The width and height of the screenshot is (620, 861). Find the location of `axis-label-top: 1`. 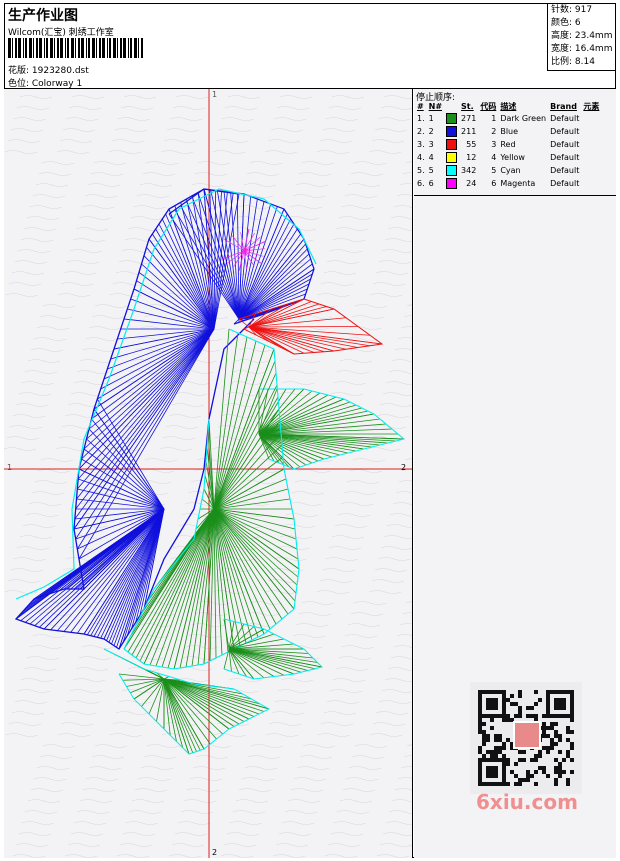

axis-label-top: 1 is located at coordinates (214, 94).